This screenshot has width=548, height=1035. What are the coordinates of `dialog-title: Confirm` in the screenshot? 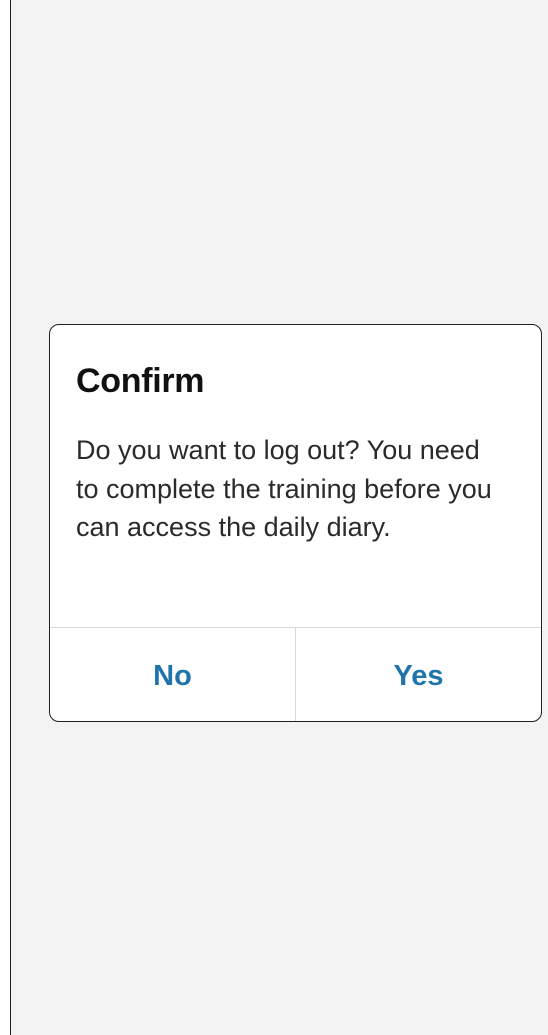 It's located at (140, 381).